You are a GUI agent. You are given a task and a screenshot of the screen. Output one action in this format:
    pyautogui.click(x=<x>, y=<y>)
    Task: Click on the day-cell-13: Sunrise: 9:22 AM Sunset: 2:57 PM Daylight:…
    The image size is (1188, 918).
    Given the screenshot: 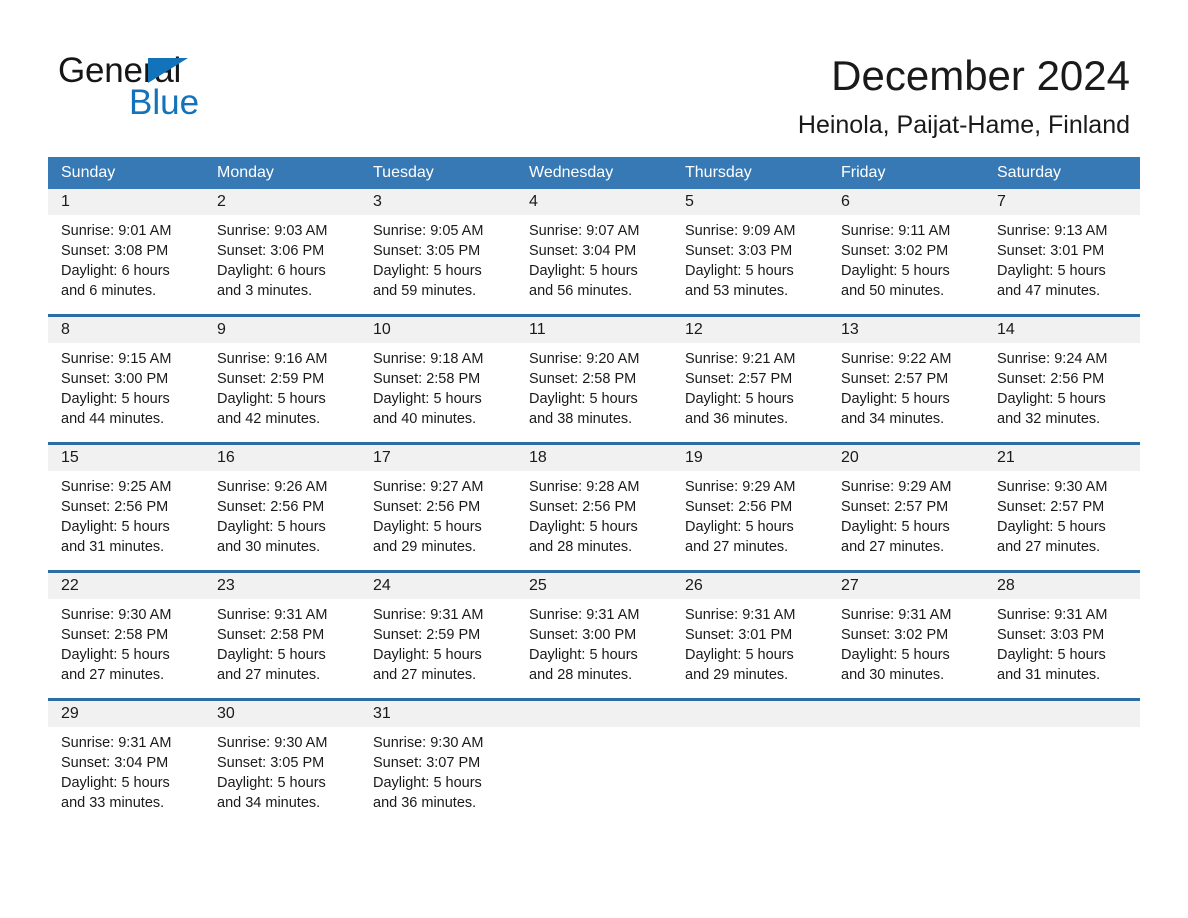 What is the action you would take?
    pyautogui.click(x=906, y=385)
    